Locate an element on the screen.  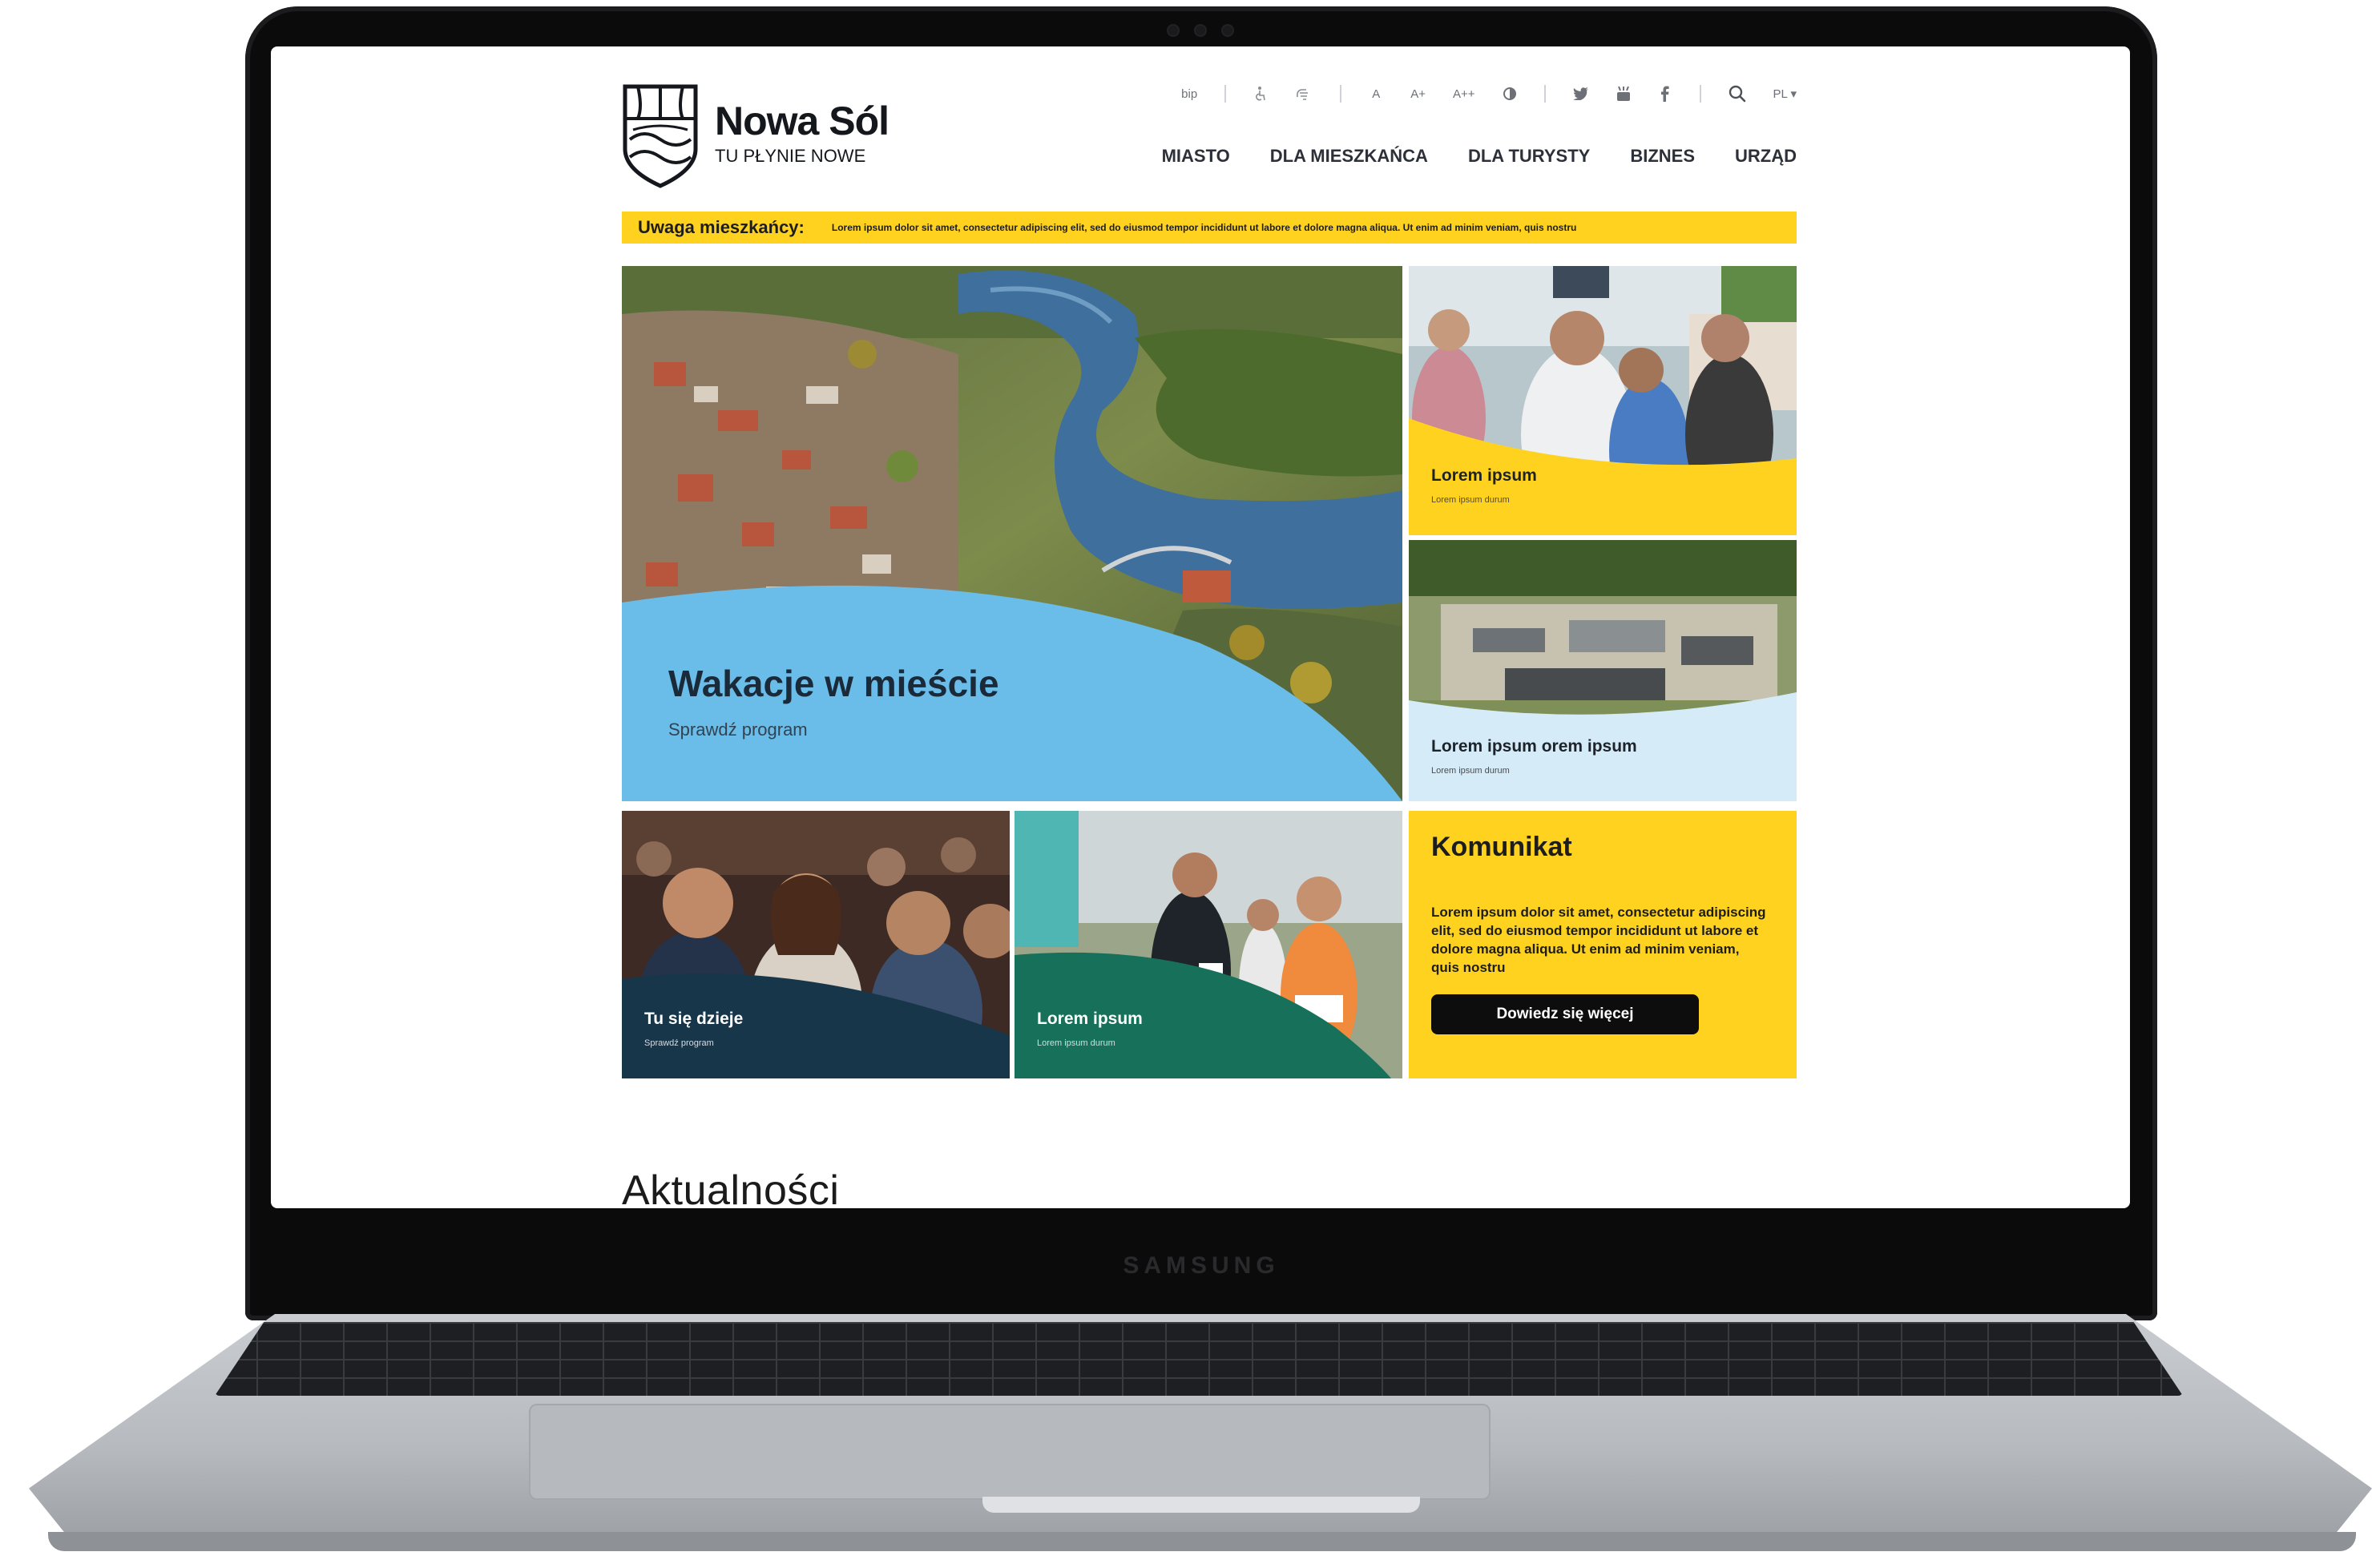
nav-item-biznes: BIZNES is located at coordinates (1663, 156).